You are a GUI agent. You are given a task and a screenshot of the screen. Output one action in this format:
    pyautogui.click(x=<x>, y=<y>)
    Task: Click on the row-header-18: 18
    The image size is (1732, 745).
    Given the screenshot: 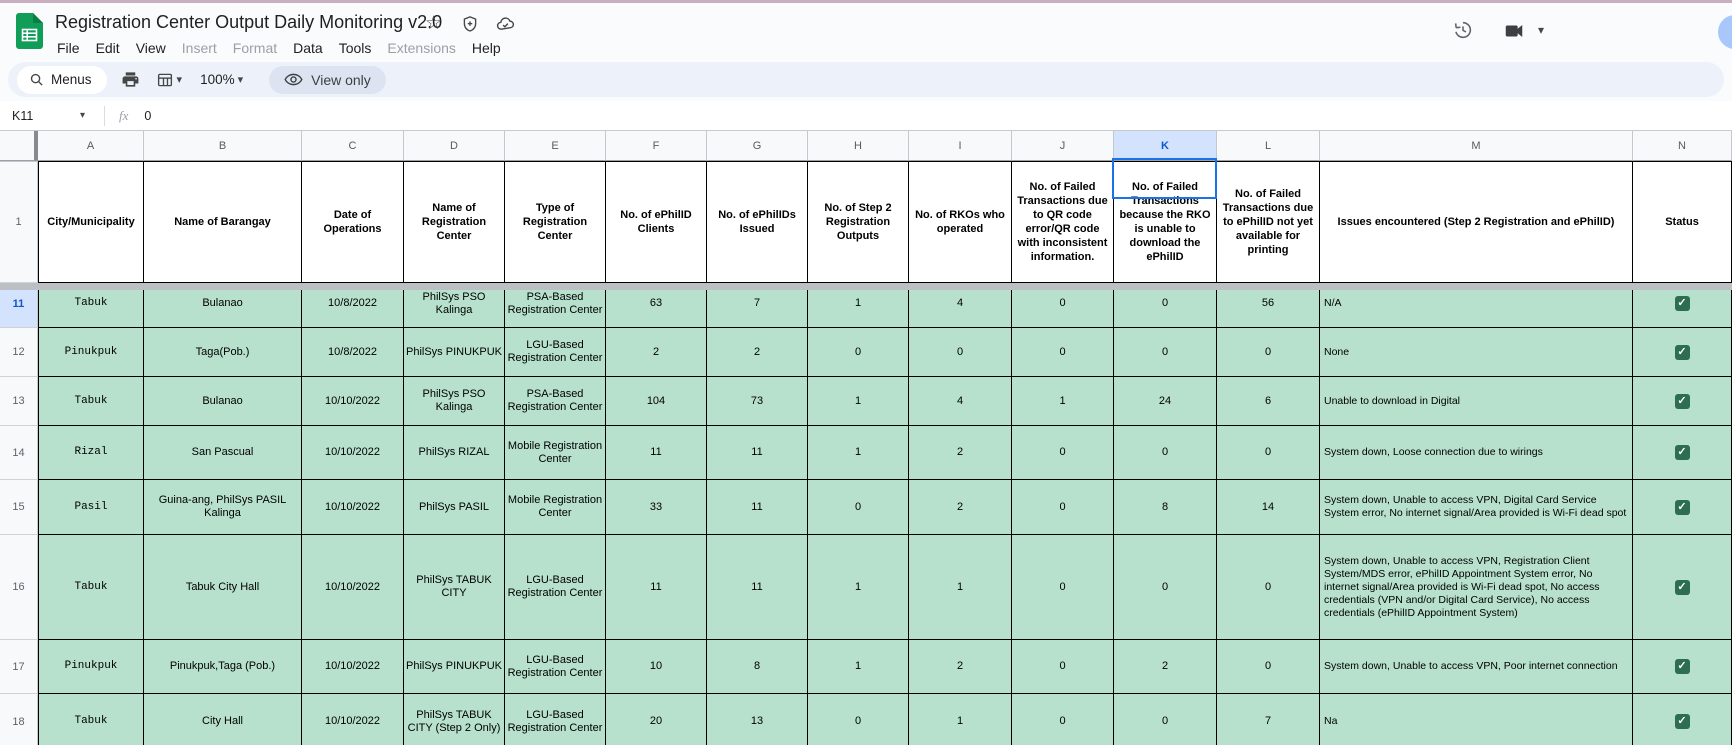 What is the action you would take?
    pyautogui.click(x=19, y=719)
    